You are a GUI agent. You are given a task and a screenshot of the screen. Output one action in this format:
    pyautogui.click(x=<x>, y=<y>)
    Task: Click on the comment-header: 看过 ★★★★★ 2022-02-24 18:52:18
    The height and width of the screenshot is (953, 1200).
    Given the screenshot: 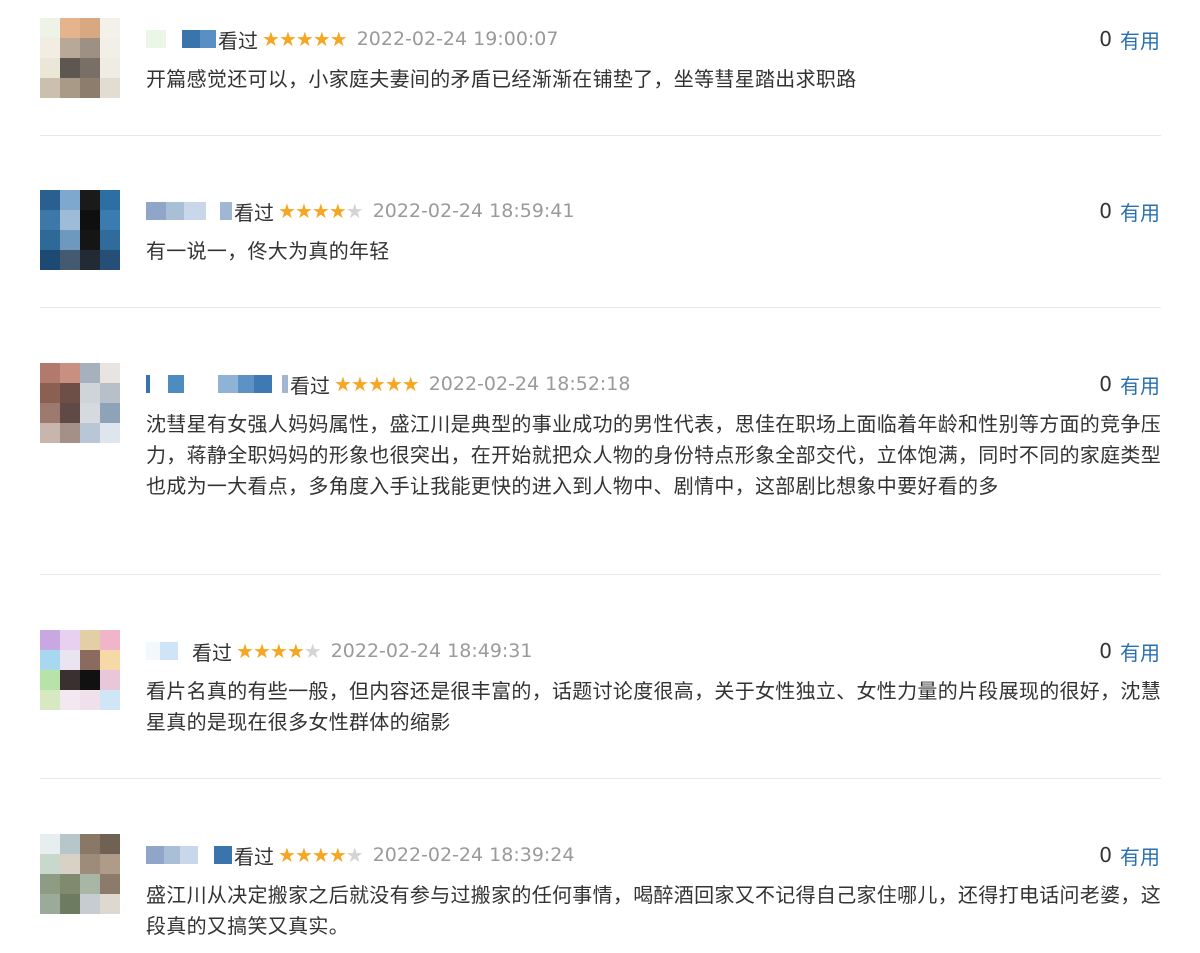 What is the action you would take?
    pyautogui.click(x=388, y=384)
    